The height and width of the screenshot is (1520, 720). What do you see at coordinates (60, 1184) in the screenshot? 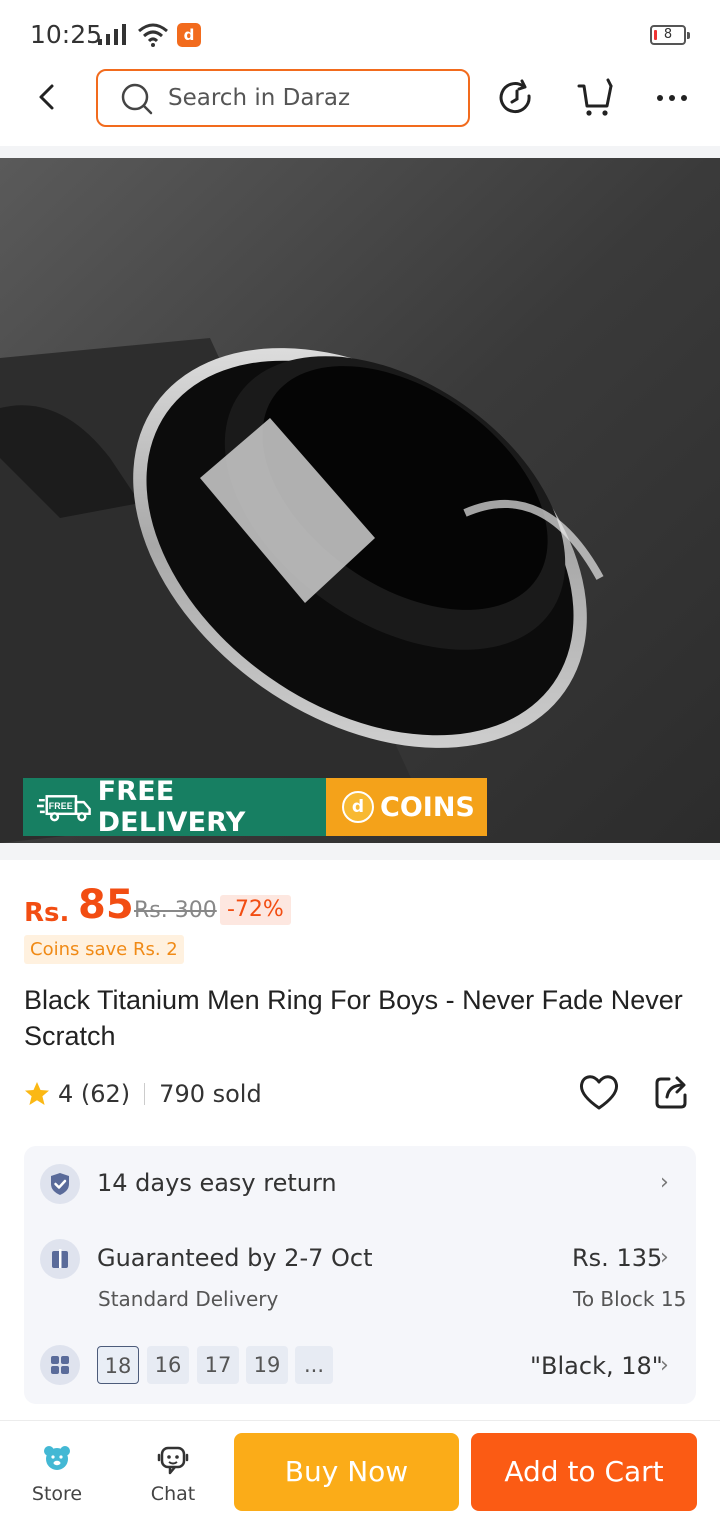
I see `shield-check-icon` at bounding box center [60, 1184].